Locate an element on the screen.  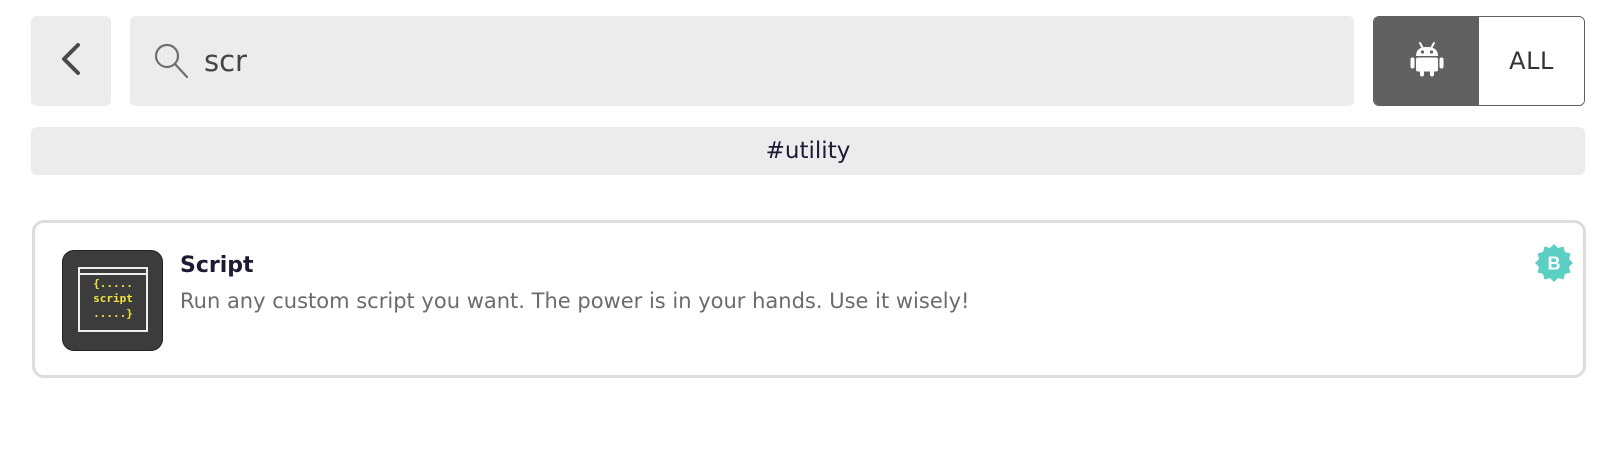
back-button is located at coordinates (71, 61).